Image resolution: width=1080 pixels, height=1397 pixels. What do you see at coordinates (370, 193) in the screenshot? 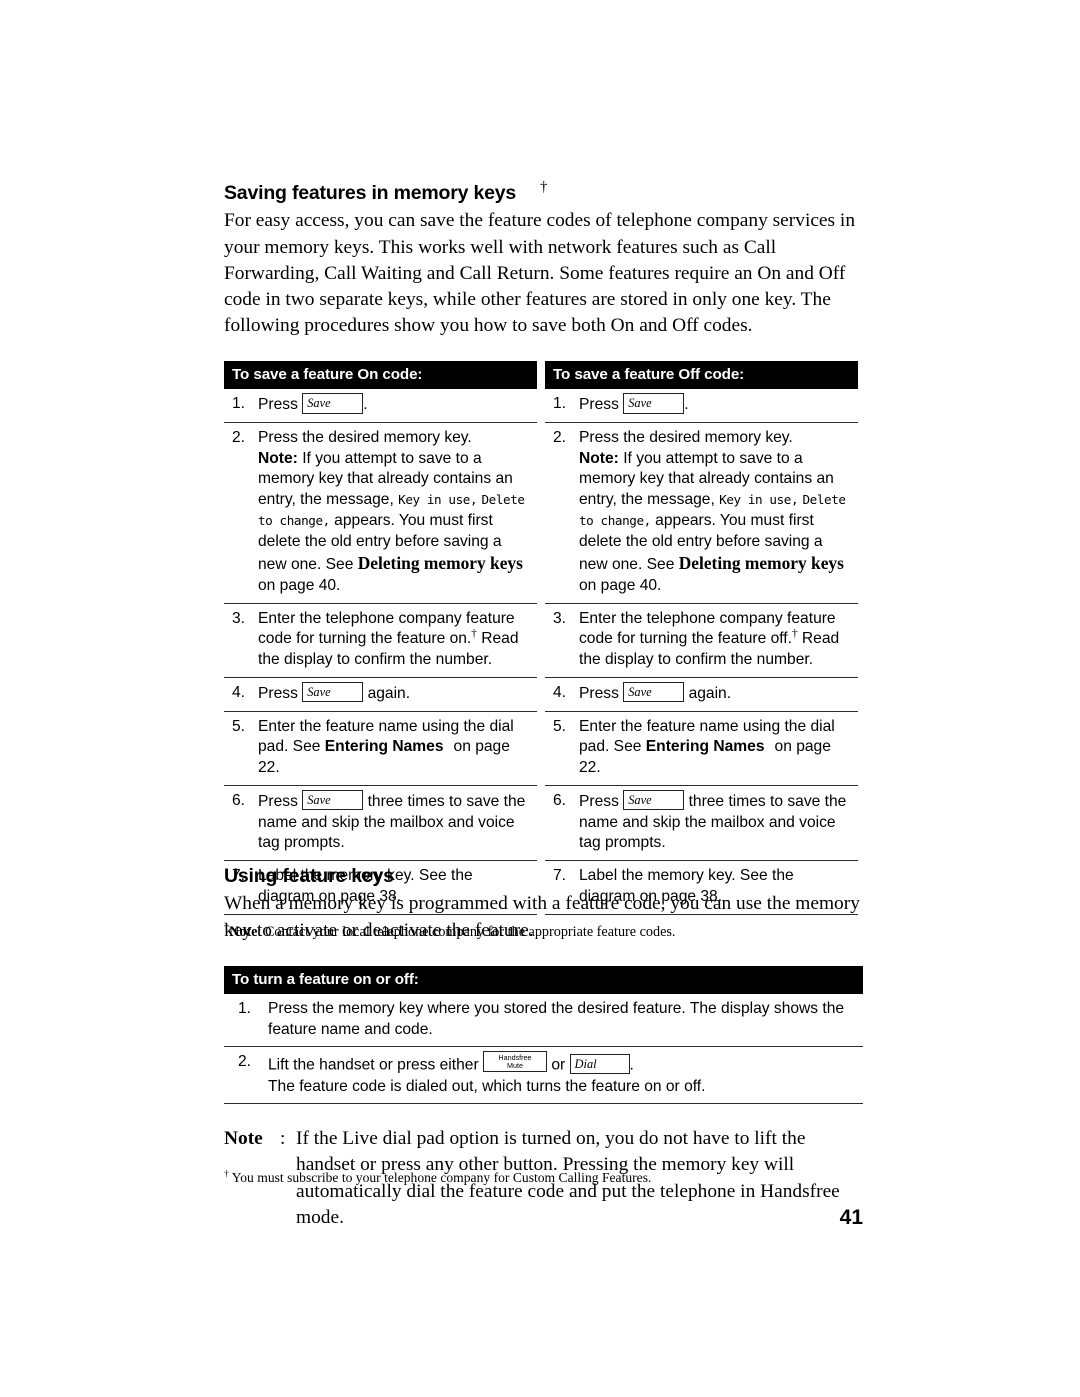
I see `page-title-saving-features: Saving features in memory keys` at bounding box center [370, 193].